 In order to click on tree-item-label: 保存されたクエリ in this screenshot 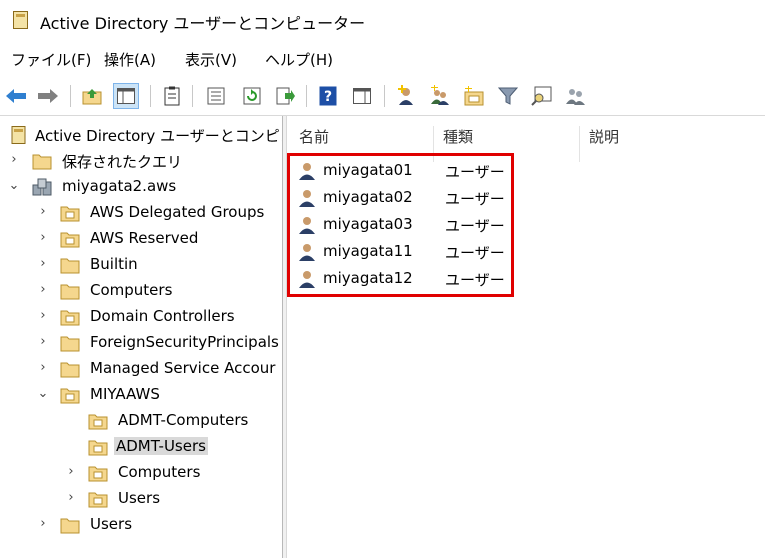, I will do `click(122, 162)`.